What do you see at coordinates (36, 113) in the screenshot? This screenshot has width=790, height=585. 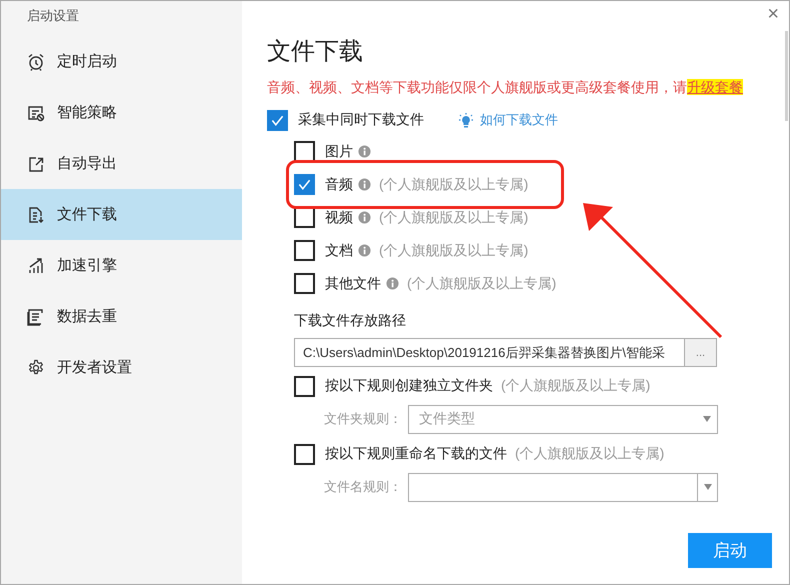 I see `document-block-icon` at bounding box center [36, 113].